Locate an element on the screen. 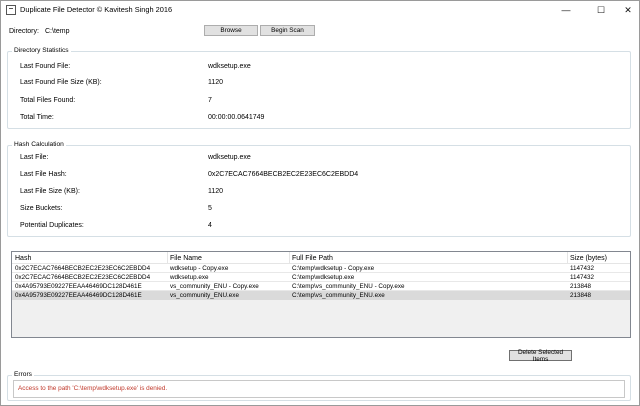  file-name-cell: vs_community_ENU.exe is located at coordinates (204, 295).